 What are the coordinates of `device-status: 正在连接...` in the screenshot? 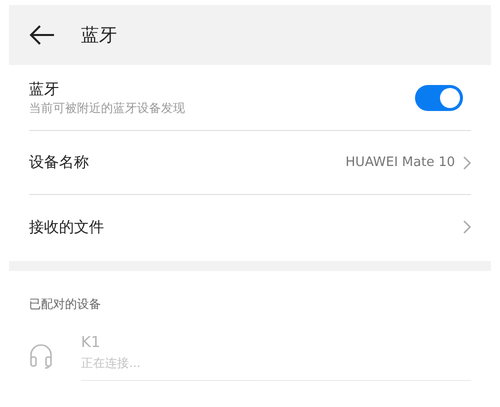 It's located at (111, 363).